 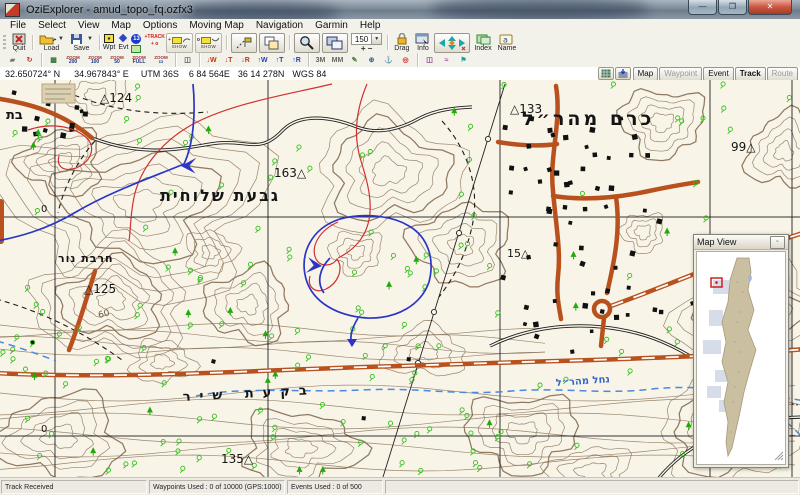 What do you see at coordinates (605, 73) in the screenshot?
I see `grid-toggle-button` at bounding box center [605, 73].